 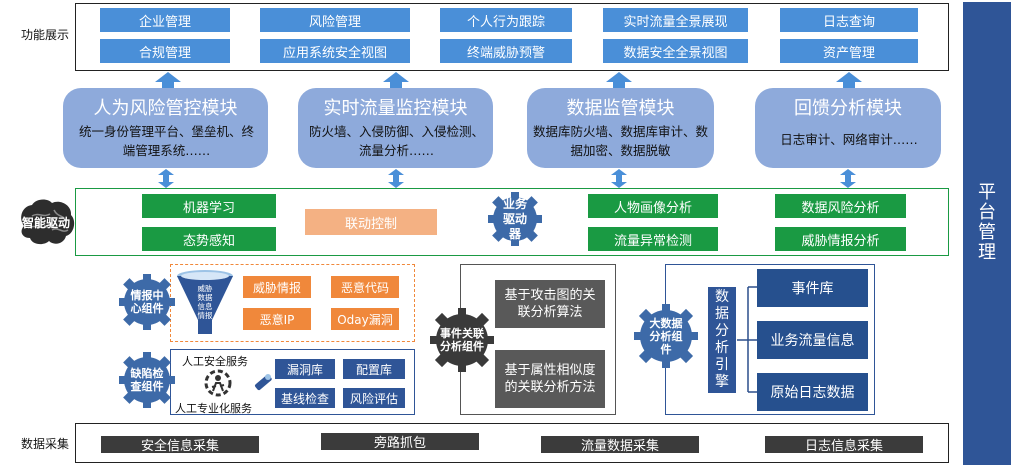 I want to click on vuln-db-box: 漏洞库, so click(x=305, y=369).